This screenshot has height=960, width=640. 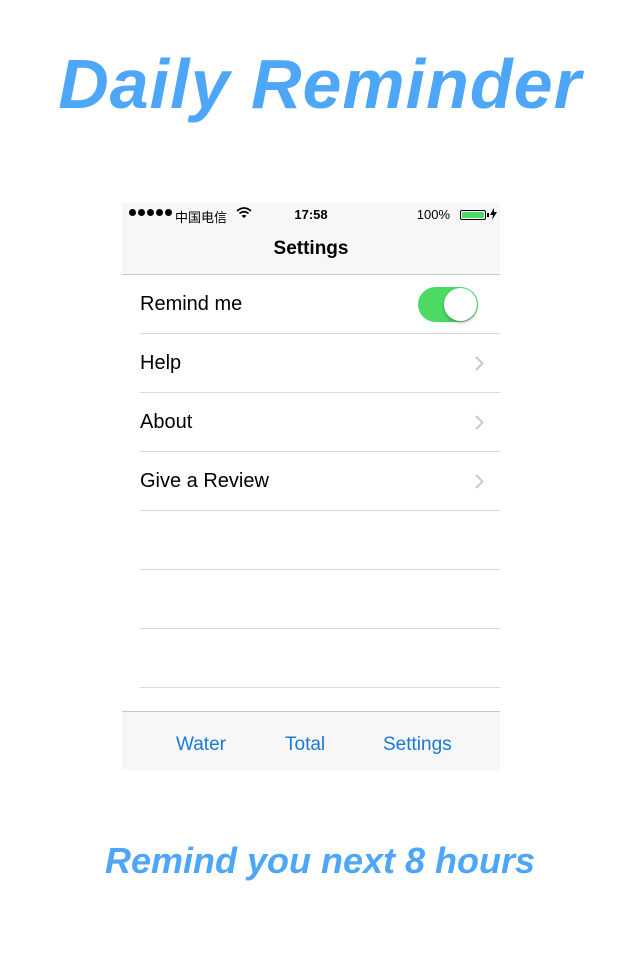 What do you see at coordinates (311, 248) in the screenshot?
I see `page-title: Settings` at bounding box center [311, 248].